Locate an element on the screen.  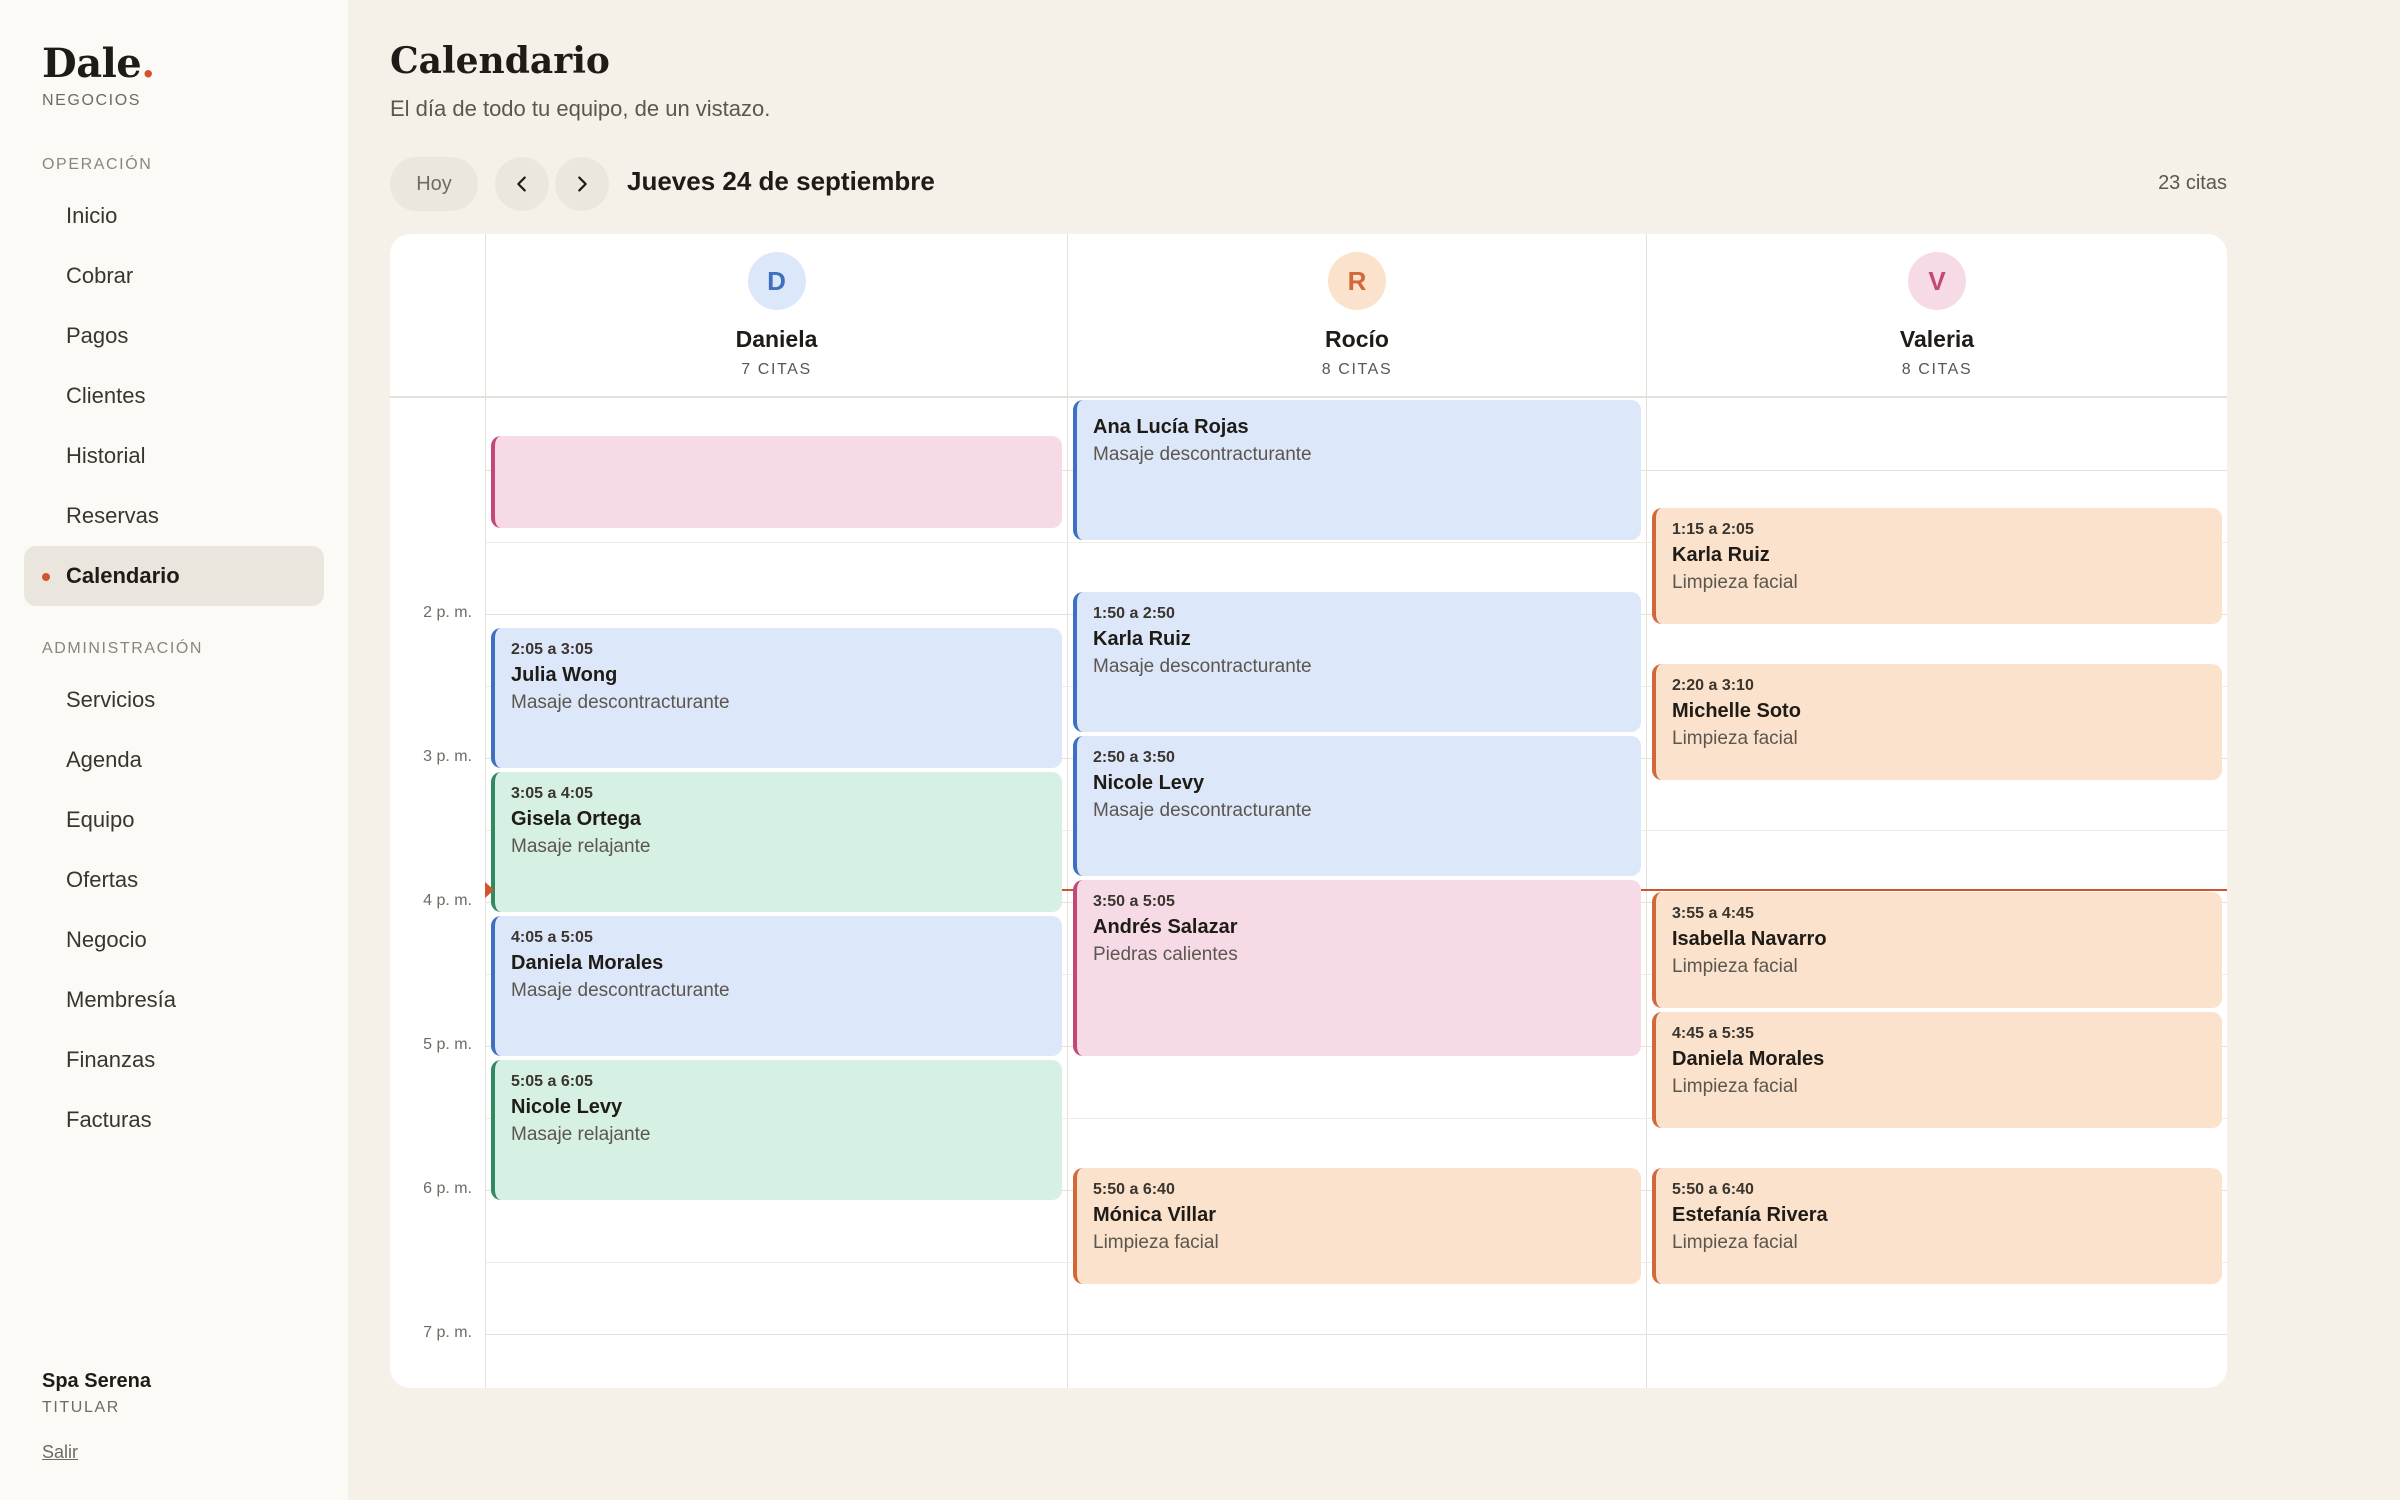
appointment-time: 4:05 a 5:05 is located at coordinates (552, 937).